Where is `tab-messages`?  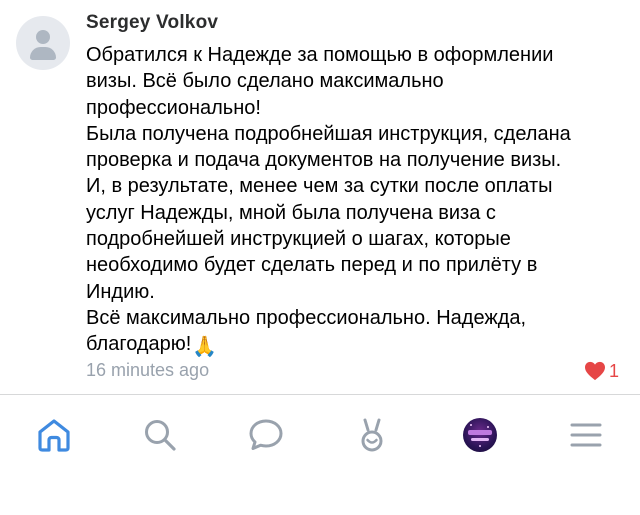
tab-messages is located at coordinates (266, 435).